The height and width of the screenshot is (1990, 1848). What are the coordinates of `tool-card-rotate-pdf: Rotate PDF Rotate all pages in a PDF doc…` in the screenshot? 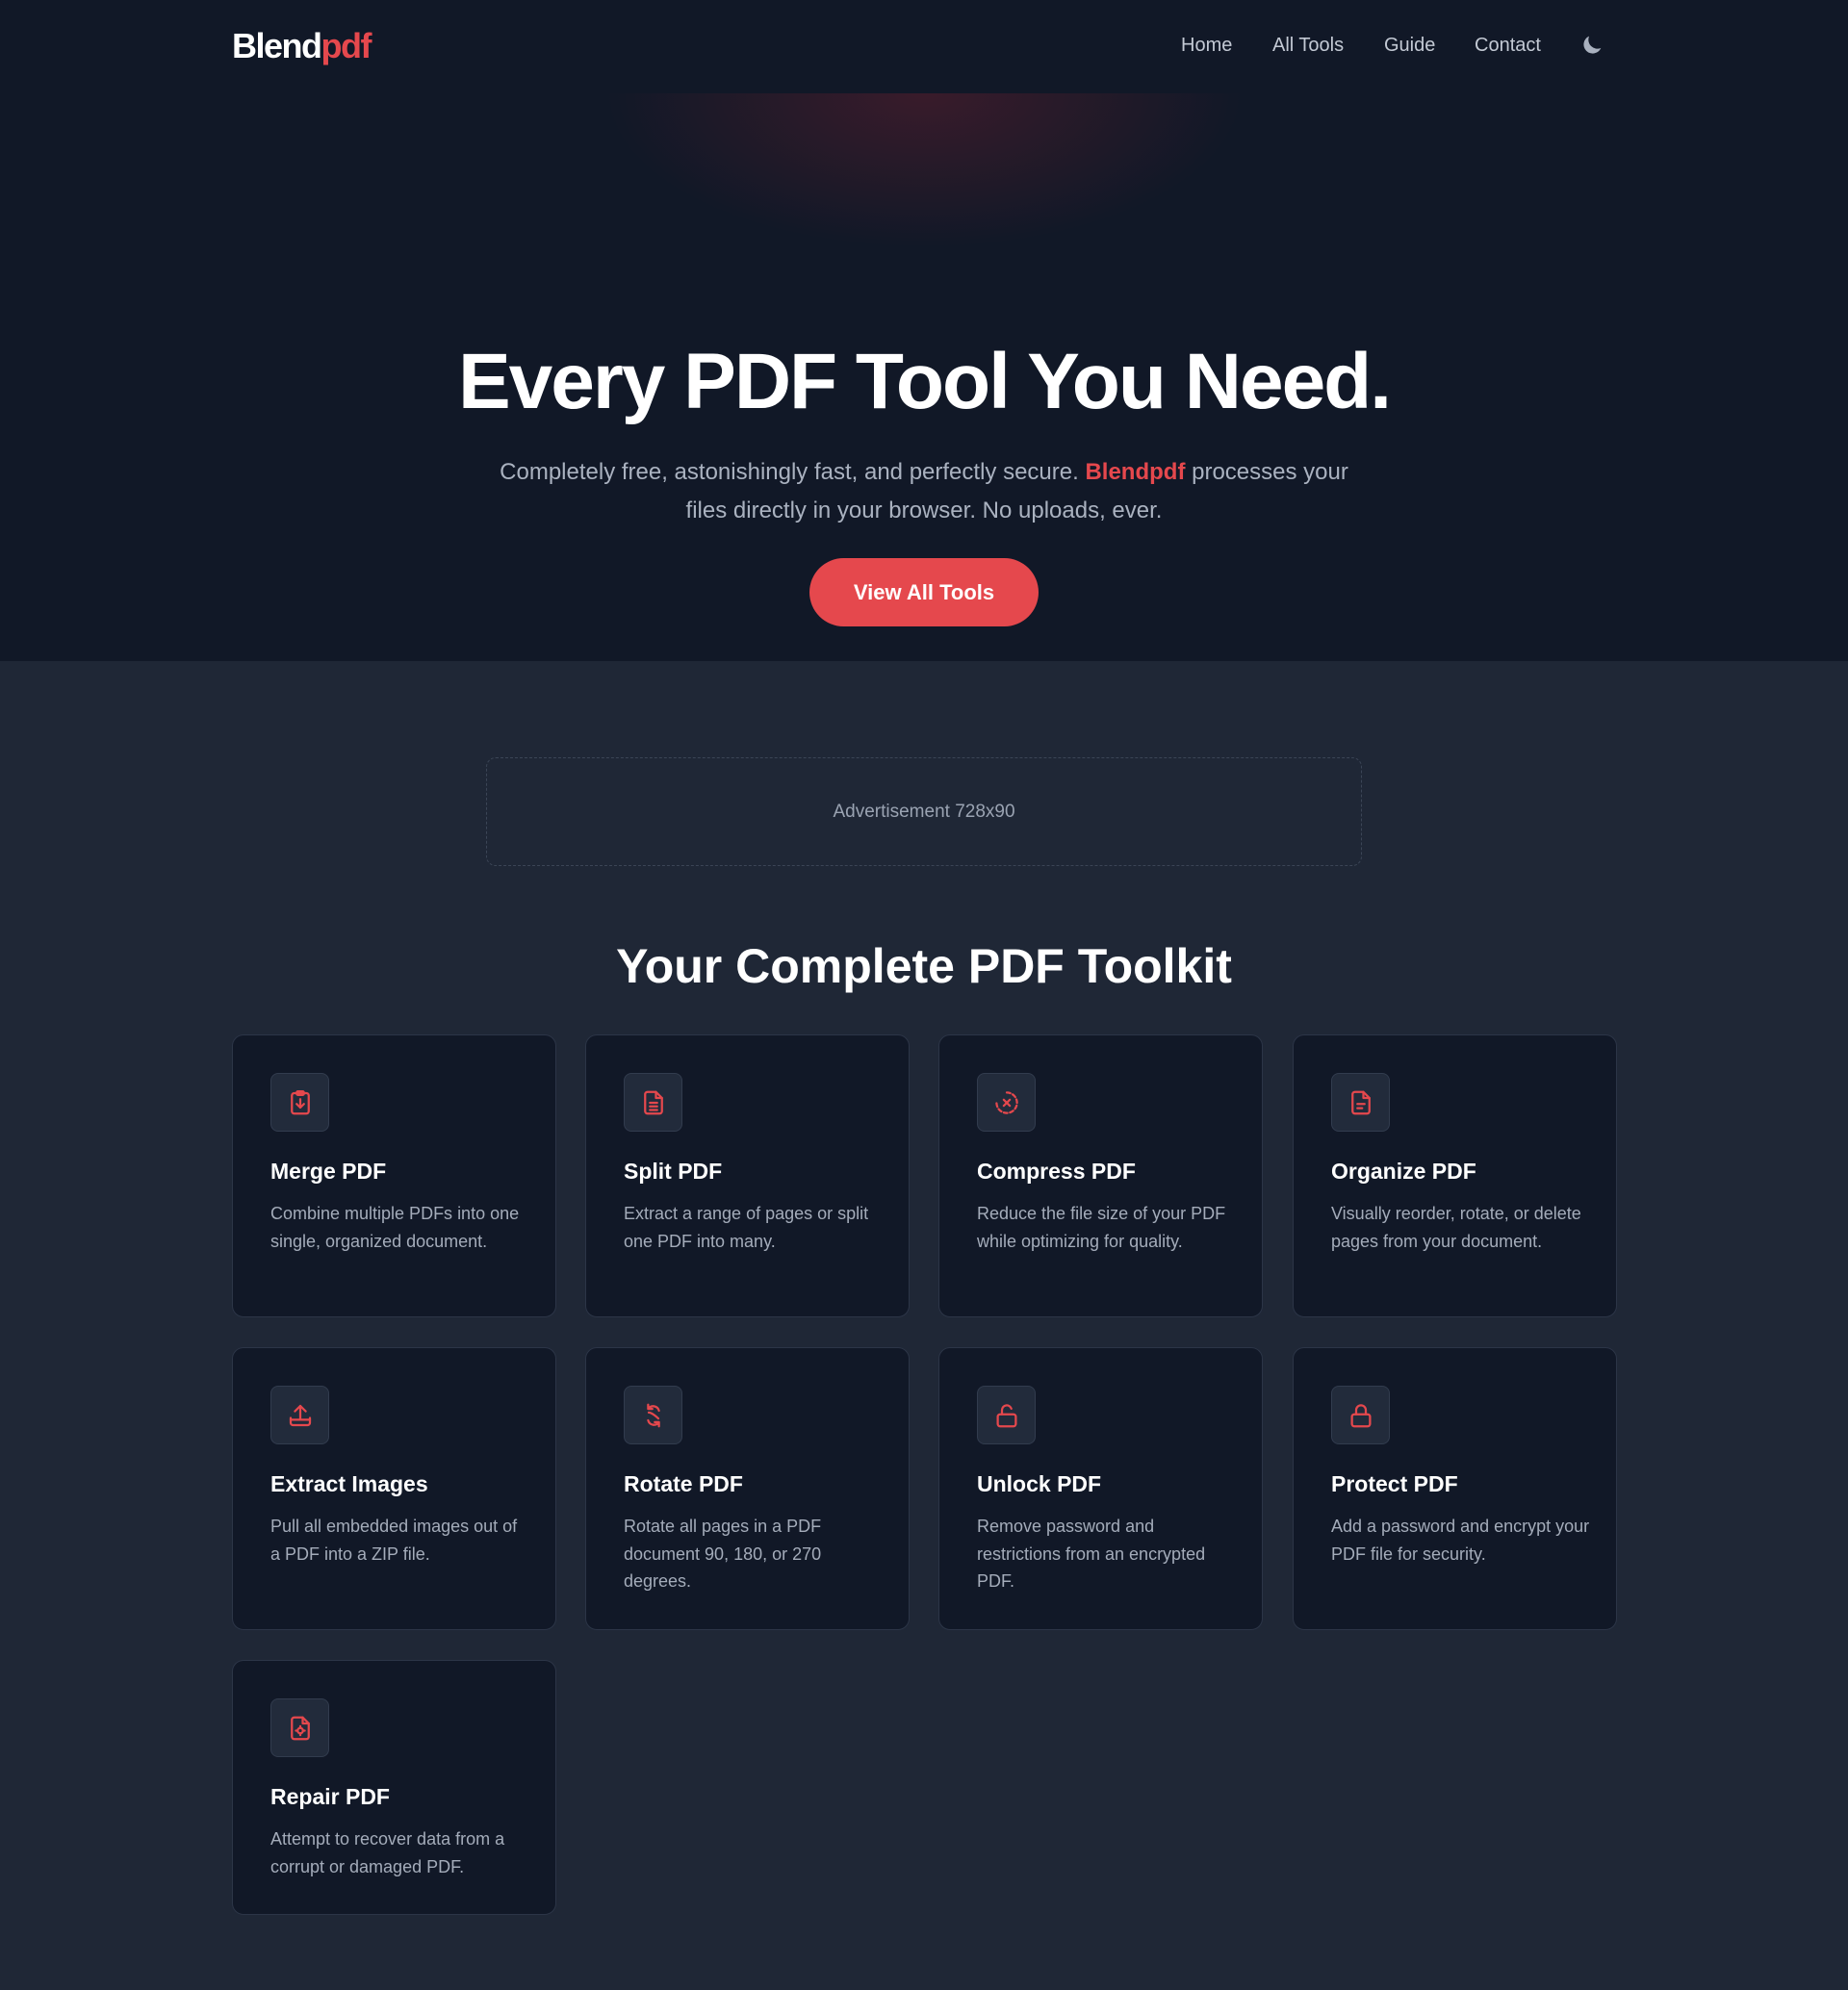 It's located at (747, 1488).